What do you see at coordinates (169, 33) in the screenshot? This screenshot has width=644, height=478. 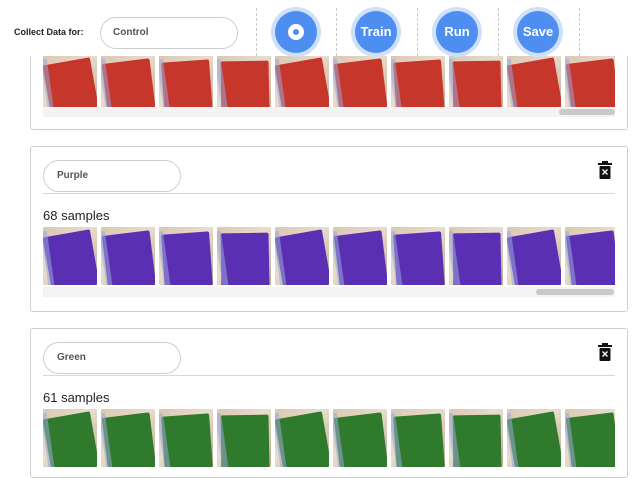 I see `class-select: Control` at bounding box center [169, 33].